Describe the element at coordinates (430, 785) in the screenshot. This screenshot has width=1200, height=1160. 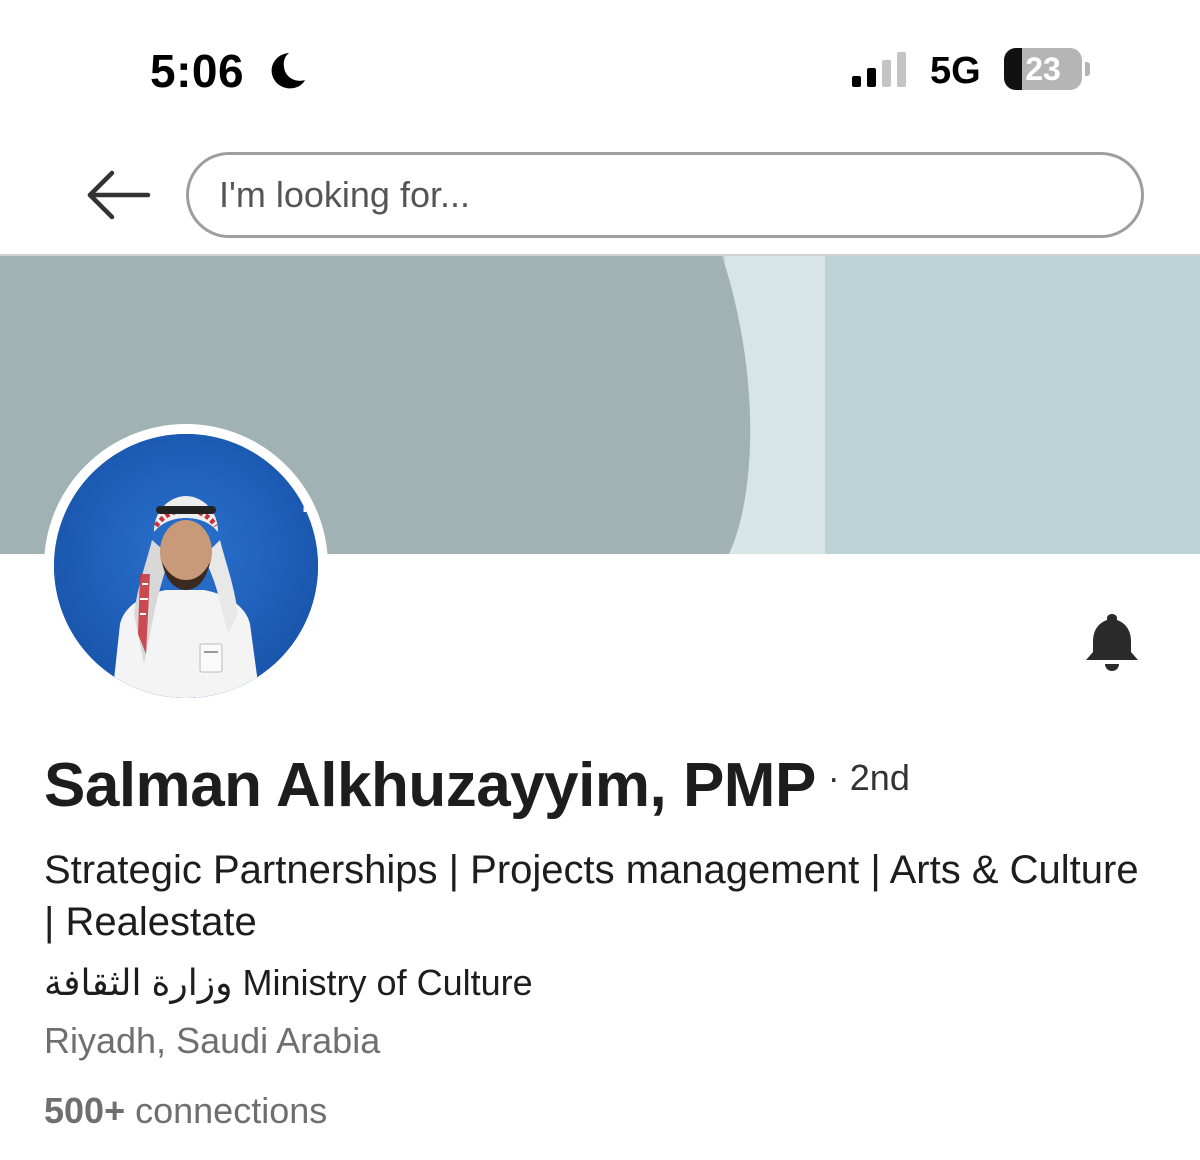
I see `profile-name: Salman Alkhuzayyim, PMP` at that location.